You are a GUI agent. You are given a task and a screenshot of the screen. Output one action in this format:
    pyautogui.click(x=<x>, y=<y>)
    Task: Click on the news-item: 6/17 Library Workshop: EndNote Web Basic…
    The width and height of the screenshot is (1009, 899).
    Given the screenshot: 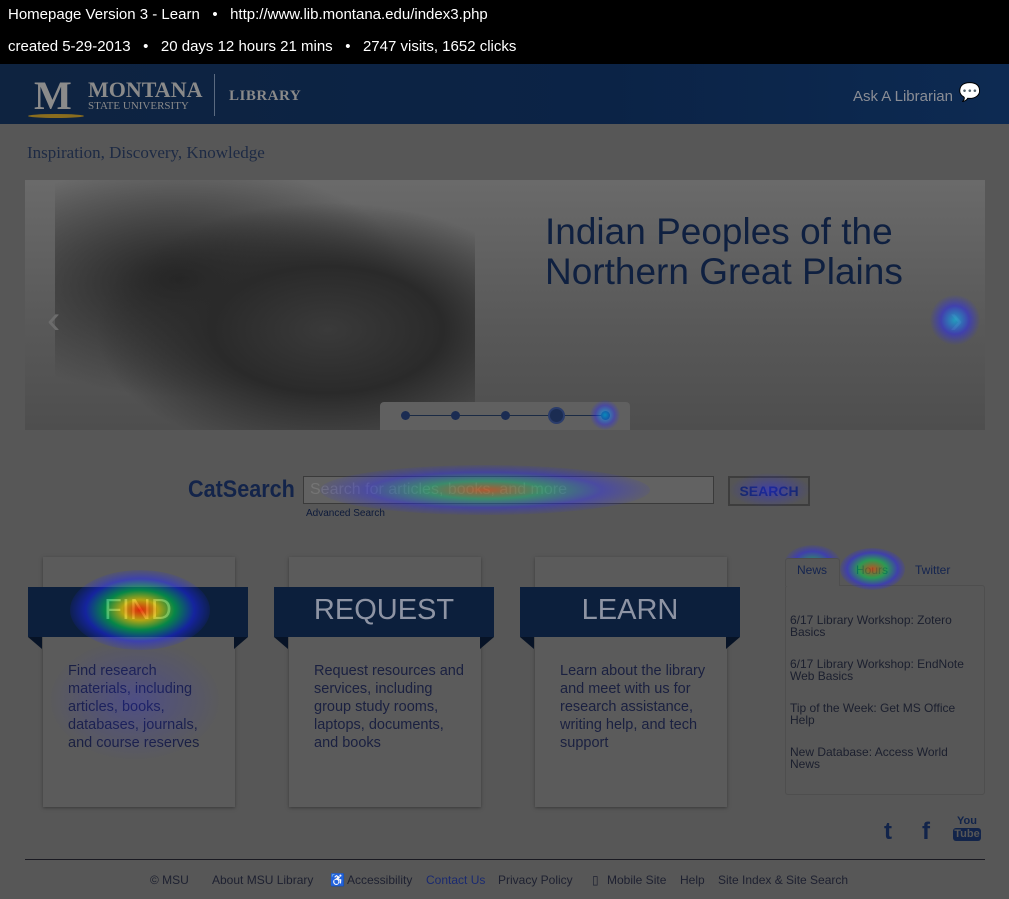 What is the action you would take?
    pyautogui.click(x=880, y=670)
    